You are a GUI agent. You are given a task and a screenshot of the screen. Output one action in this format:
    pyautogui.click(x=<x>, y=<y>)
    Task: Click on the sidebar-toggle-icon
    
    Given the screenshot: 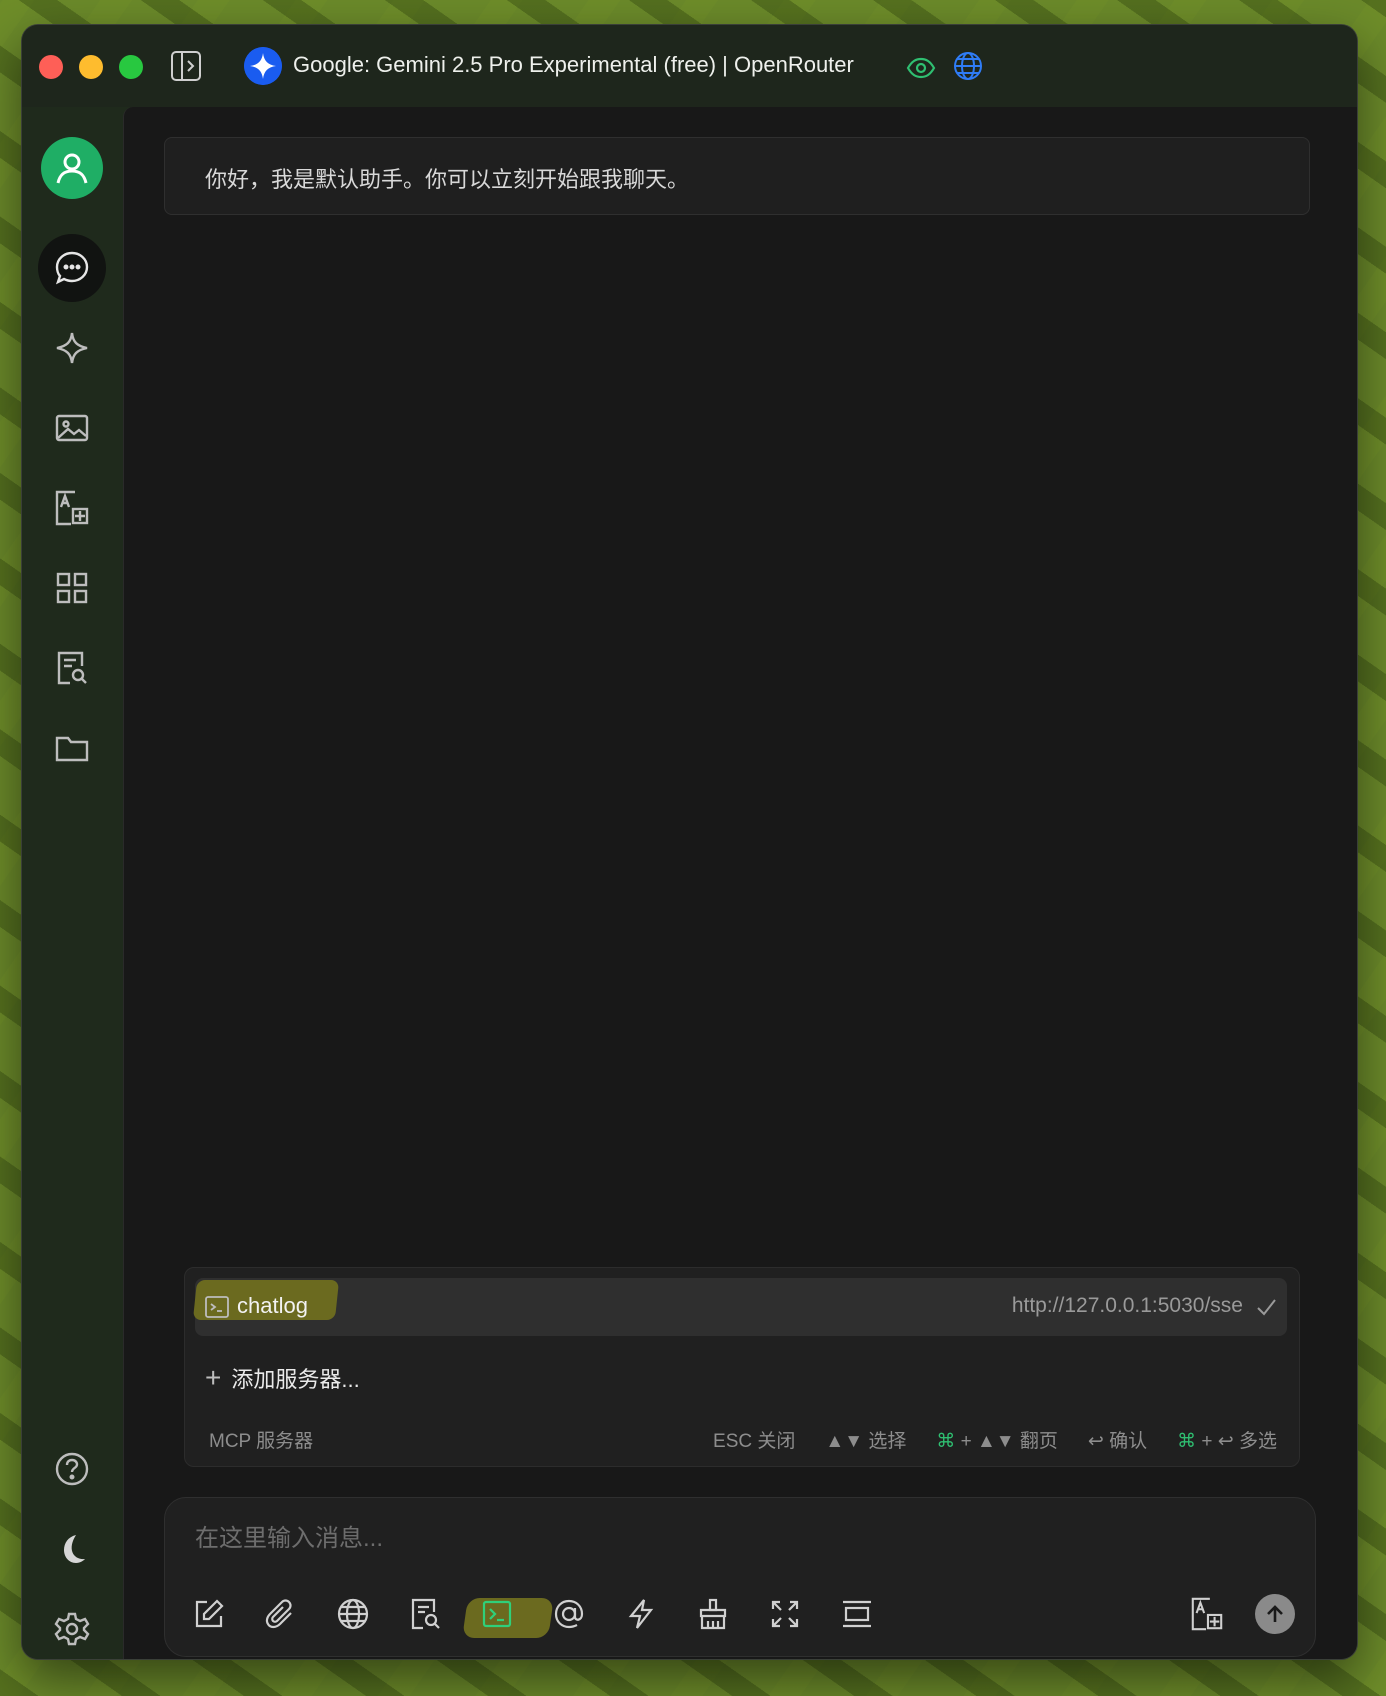 What is the action you would take?
    pyautogui.click(x=186, y=66)
    